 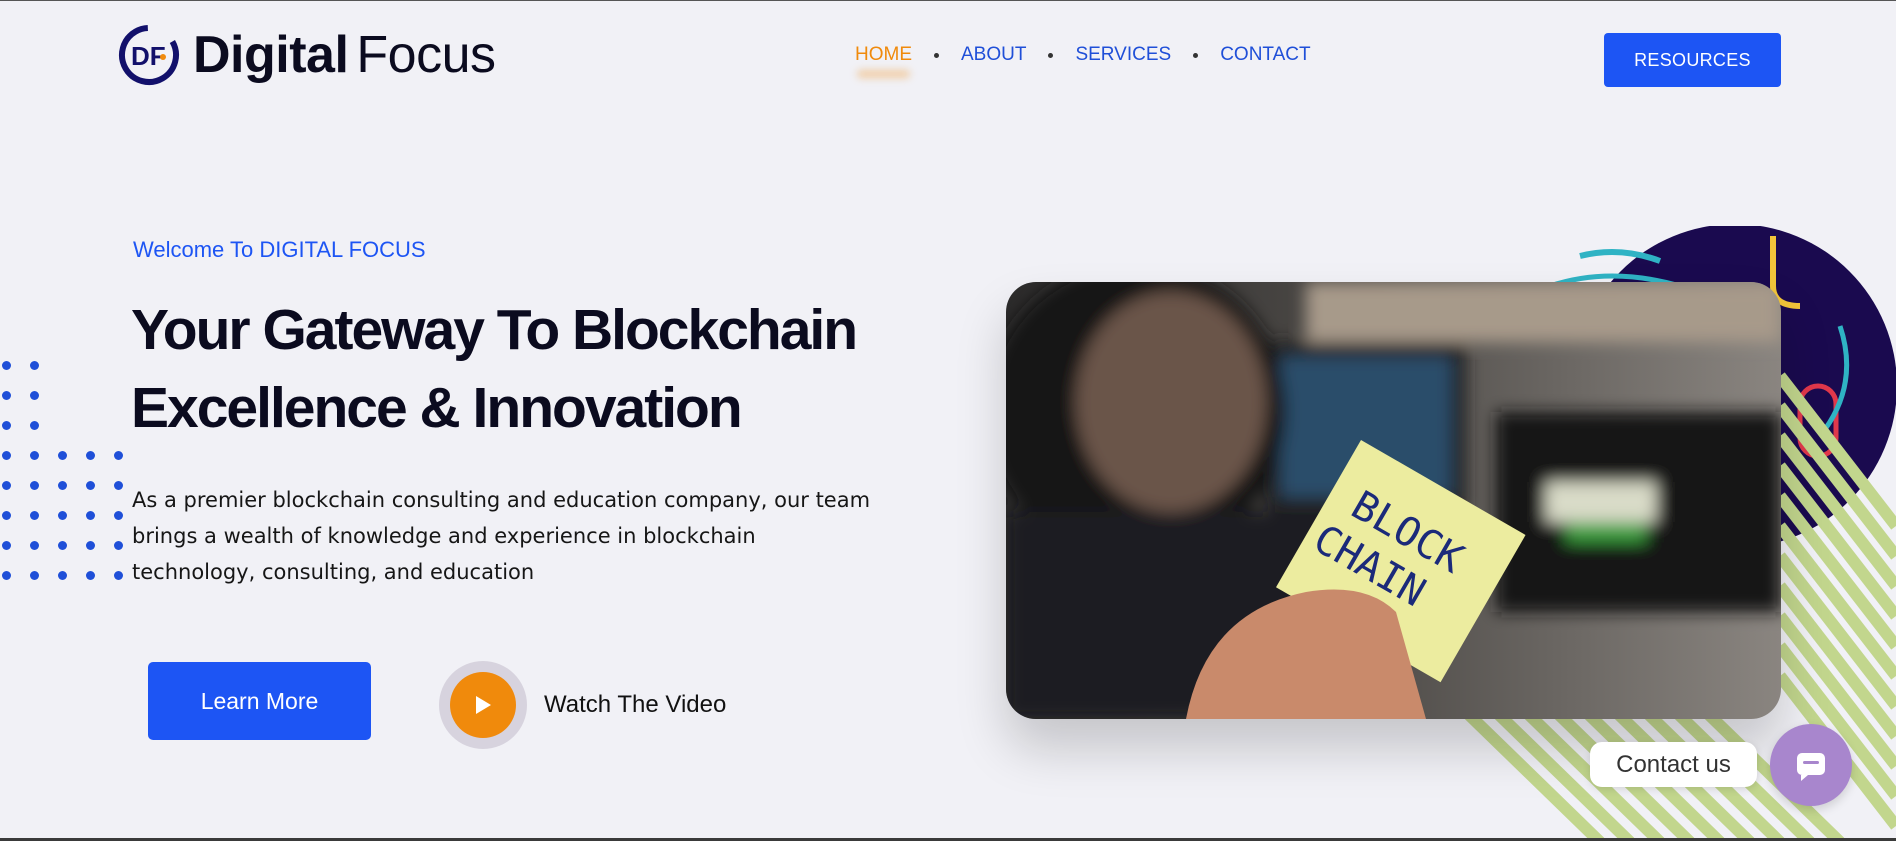 I want to click on welcome-subtitle: Welcome To DIGITAL FOCUS, so click(x=279, y=249).